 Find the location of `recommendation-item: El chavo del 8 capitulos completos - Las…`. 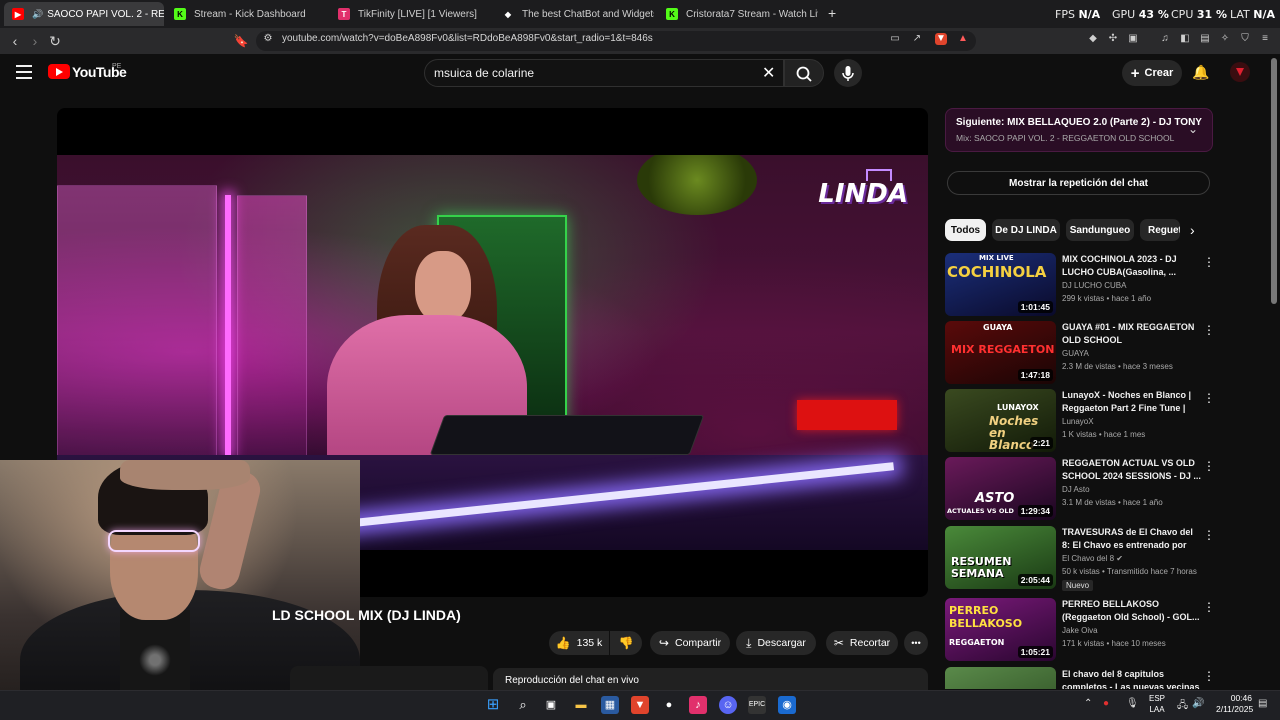

recommendation-item: El chavo del 8 capitulos completos - Las… is located at coordinates (1079, 678).